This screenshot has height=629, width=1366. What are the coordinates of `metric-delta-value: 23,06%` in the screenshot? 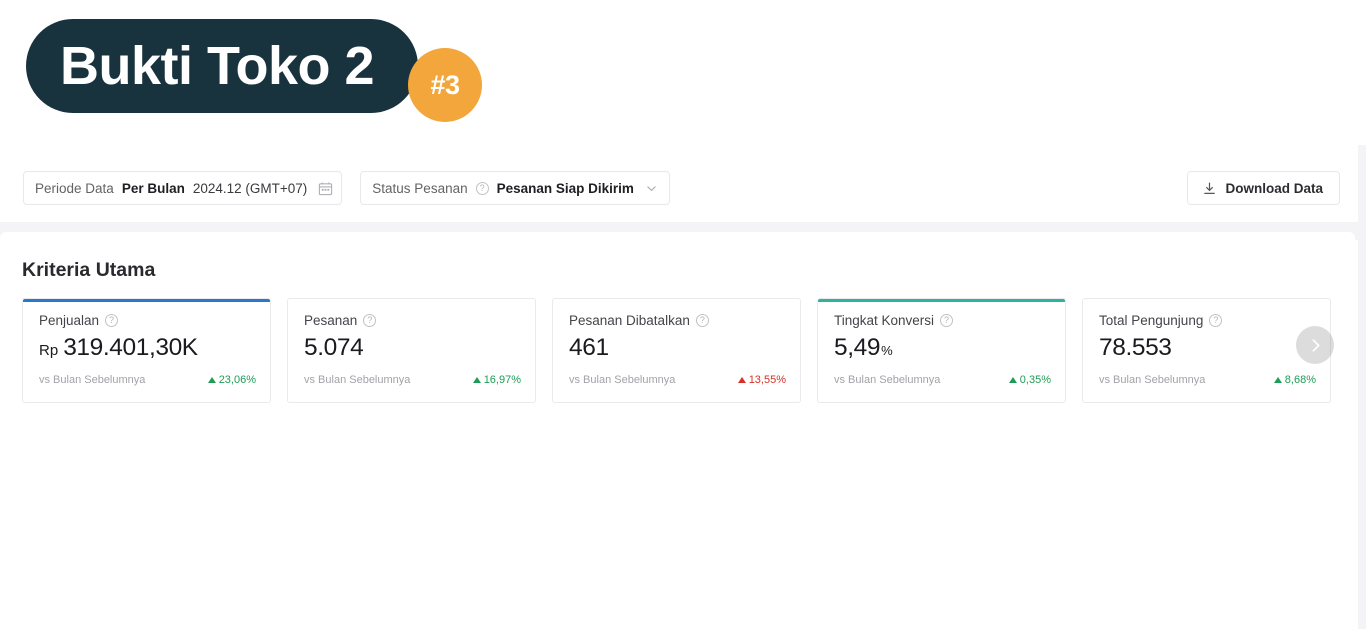 It's located at (237, 380).